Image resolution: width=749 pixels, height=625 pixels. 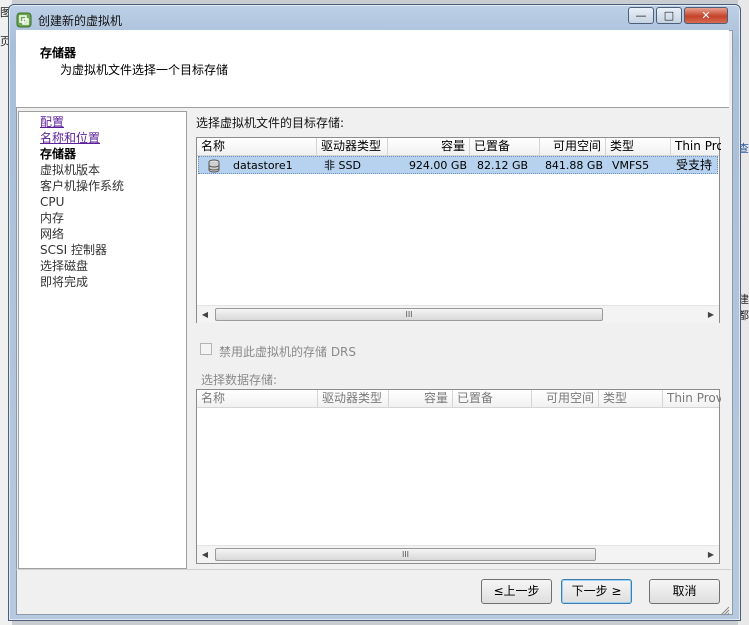 What do you see at coordinates (52, 202) in the screenshot?
I see `step-cpu: CPU` at bounding box center [52, 202].